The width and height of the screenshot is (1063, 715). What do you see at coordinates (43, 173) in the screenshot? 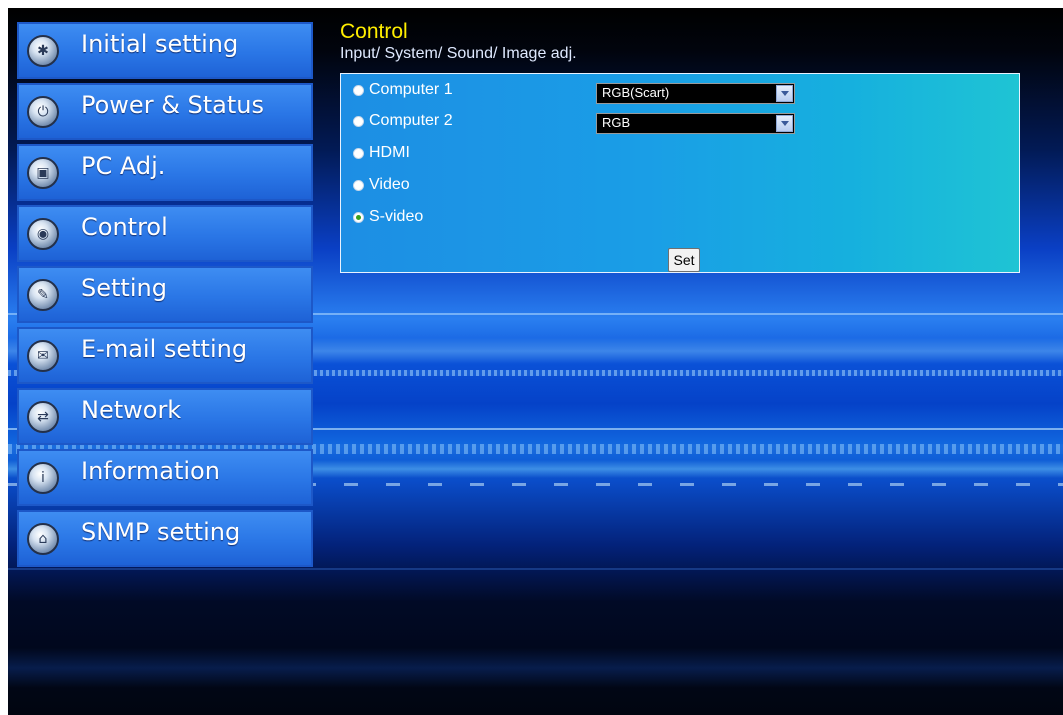
I see `monitor-icon: ▣` at bounding box center [43, 173].